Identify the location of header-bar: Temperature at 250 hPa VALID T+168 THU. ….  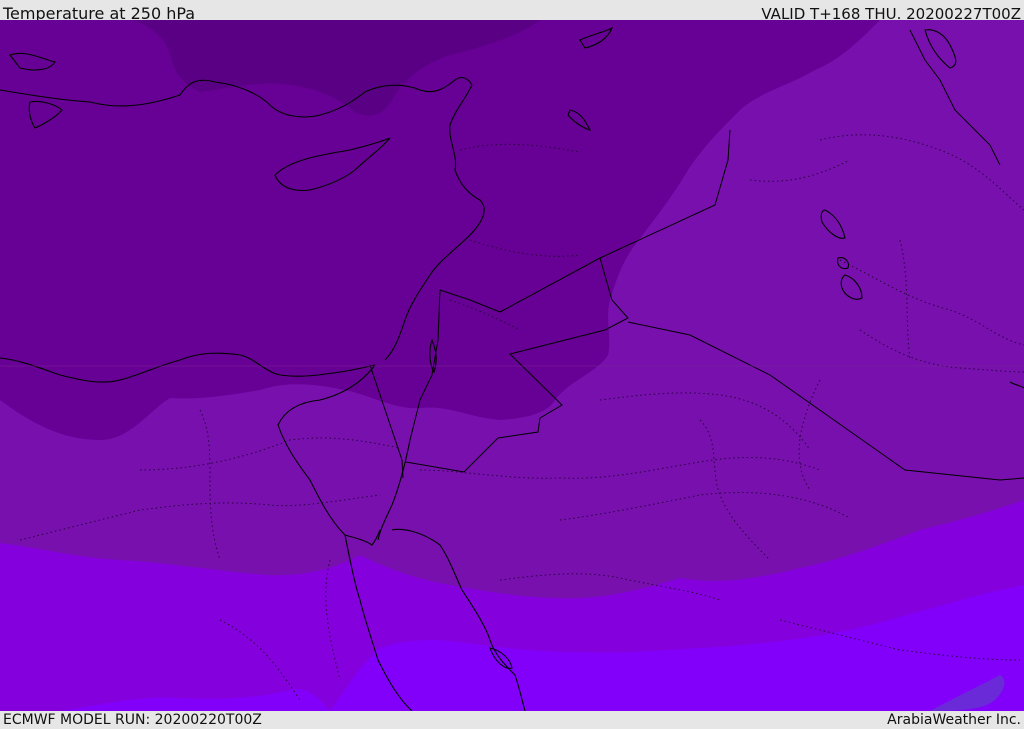
(512, 11).